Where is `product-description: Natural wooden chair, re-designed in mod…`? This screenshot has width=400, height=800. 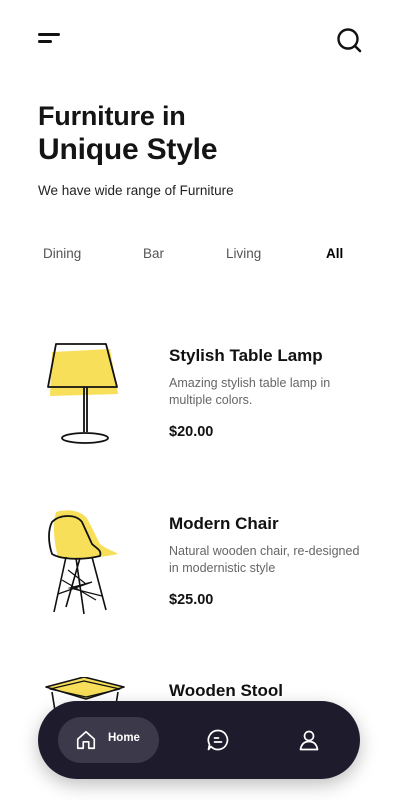 product-description: Natural wooden chair, re-designed in mod… is located at coordinates (264, 559).